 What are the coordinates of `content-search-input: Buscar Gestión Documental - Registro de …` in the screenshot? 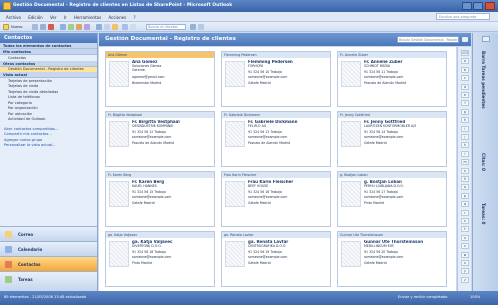 It's located at (428, 39).